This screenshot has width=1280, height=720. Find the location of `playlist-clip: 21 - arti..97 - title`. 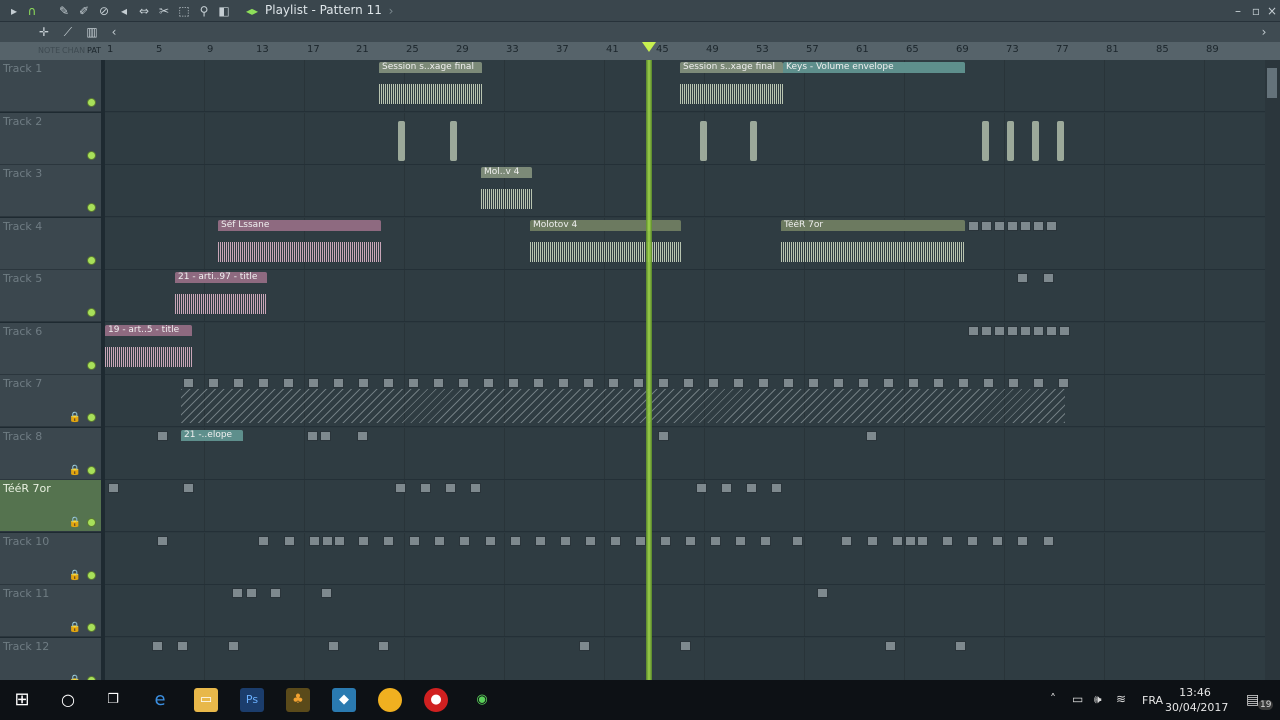

playlist-clip: 21 - arti..97 - title is located at coordinates (221, 296).